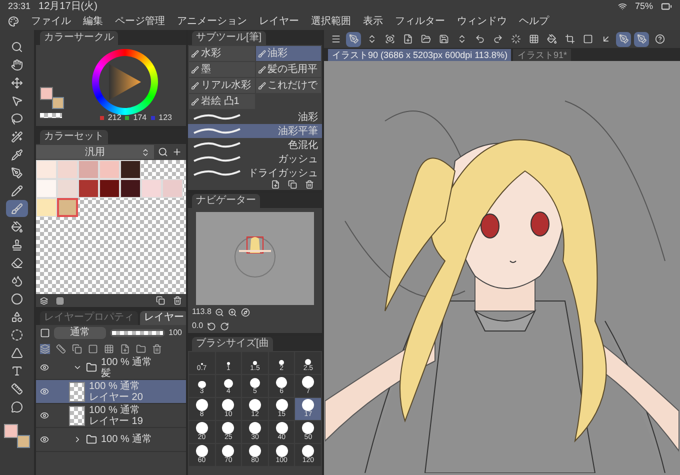 This screenshot has width=680, height=475. What do you see at coordinates (288, 69) in the screenshot?
I see `sub-tool-item: 髪の毛用平` at bounding box center [288, 69].